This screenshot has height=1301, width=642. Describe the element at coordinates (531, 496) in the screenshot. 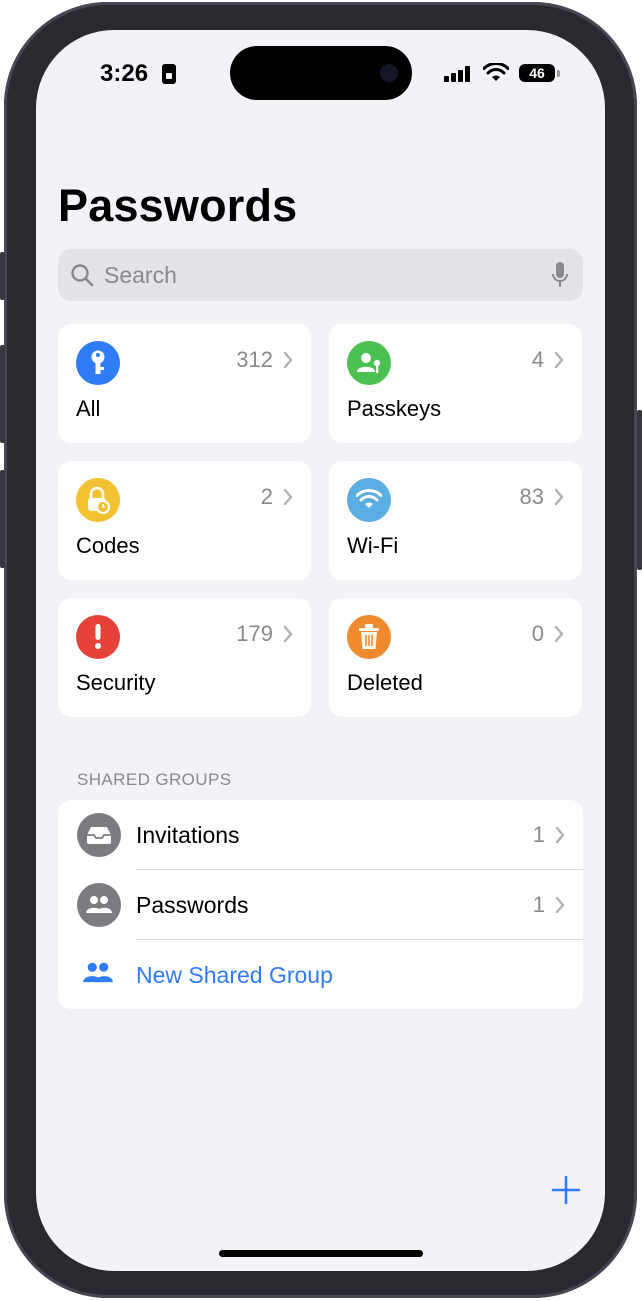

I see `tile-count: 83` at that location.